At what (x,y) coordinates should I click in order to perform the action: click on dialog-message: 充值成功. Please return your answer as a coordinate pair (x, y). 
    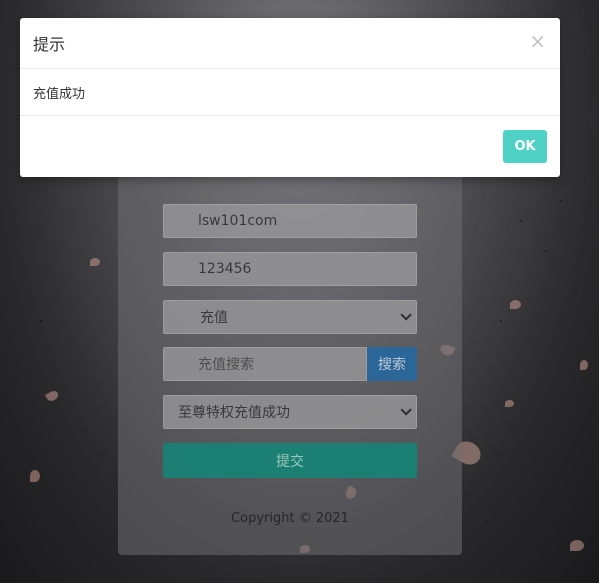
    Looking at the image, I should click on (59, 94).